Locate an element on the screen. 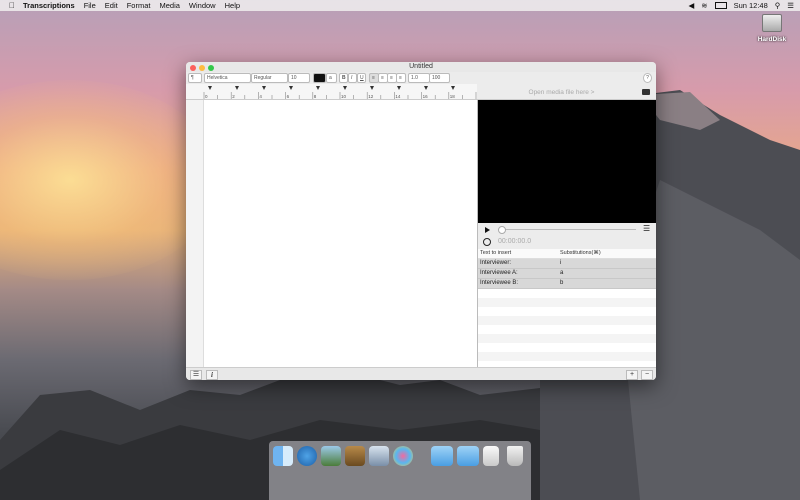 The image size is (800, 500). bold-button: B is located at coordinates (343, 78).